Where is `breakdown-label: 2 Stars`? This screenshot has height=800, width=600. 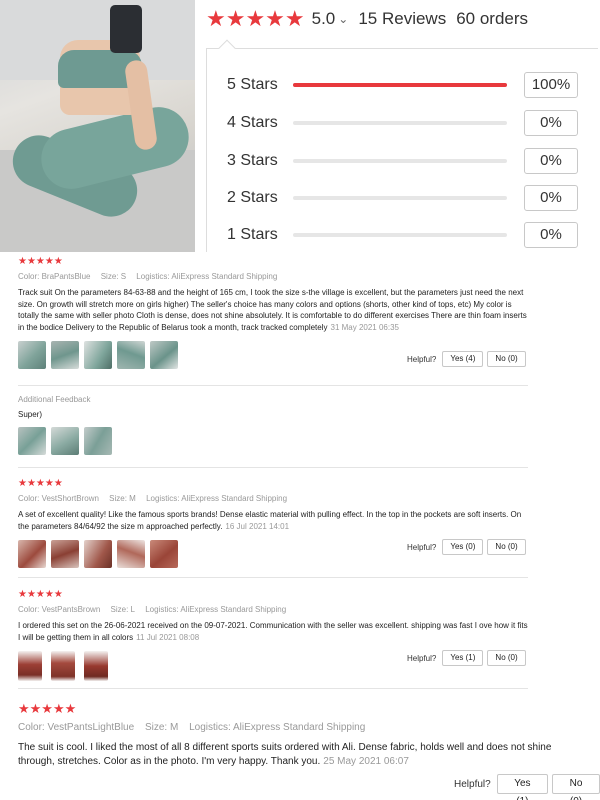 breakdown-label: 2 Stars is located at coordinates (252, 197).